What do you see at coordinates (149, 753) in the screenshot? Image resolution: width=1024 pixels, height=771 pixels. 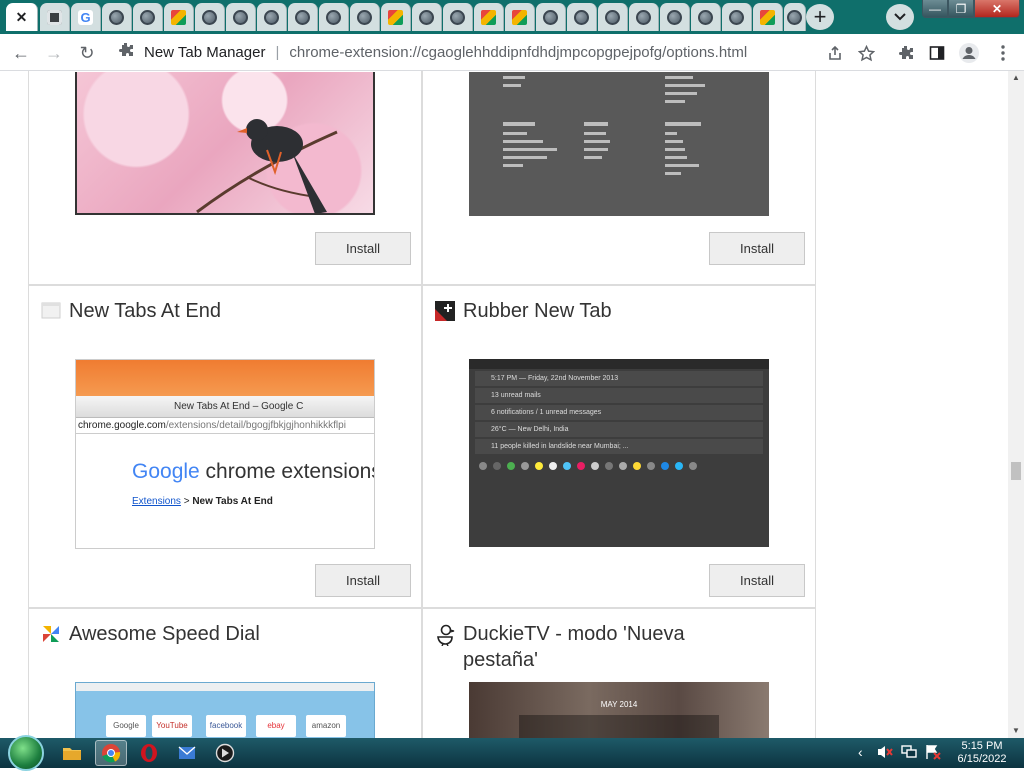 I see `taskbar-app-opera` at bounding box center [149, 753].